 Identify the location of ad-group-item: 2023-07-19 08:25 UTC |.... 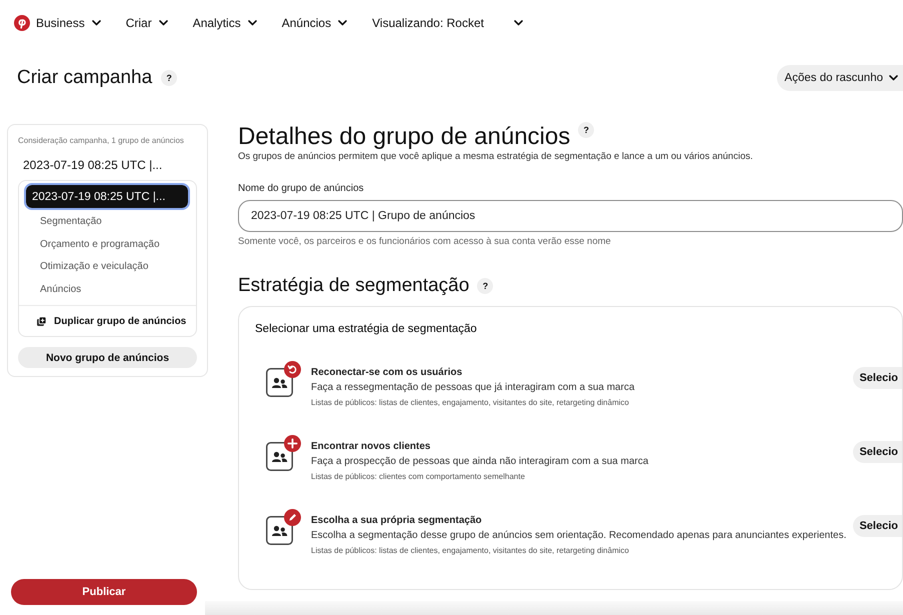
(107, 196).